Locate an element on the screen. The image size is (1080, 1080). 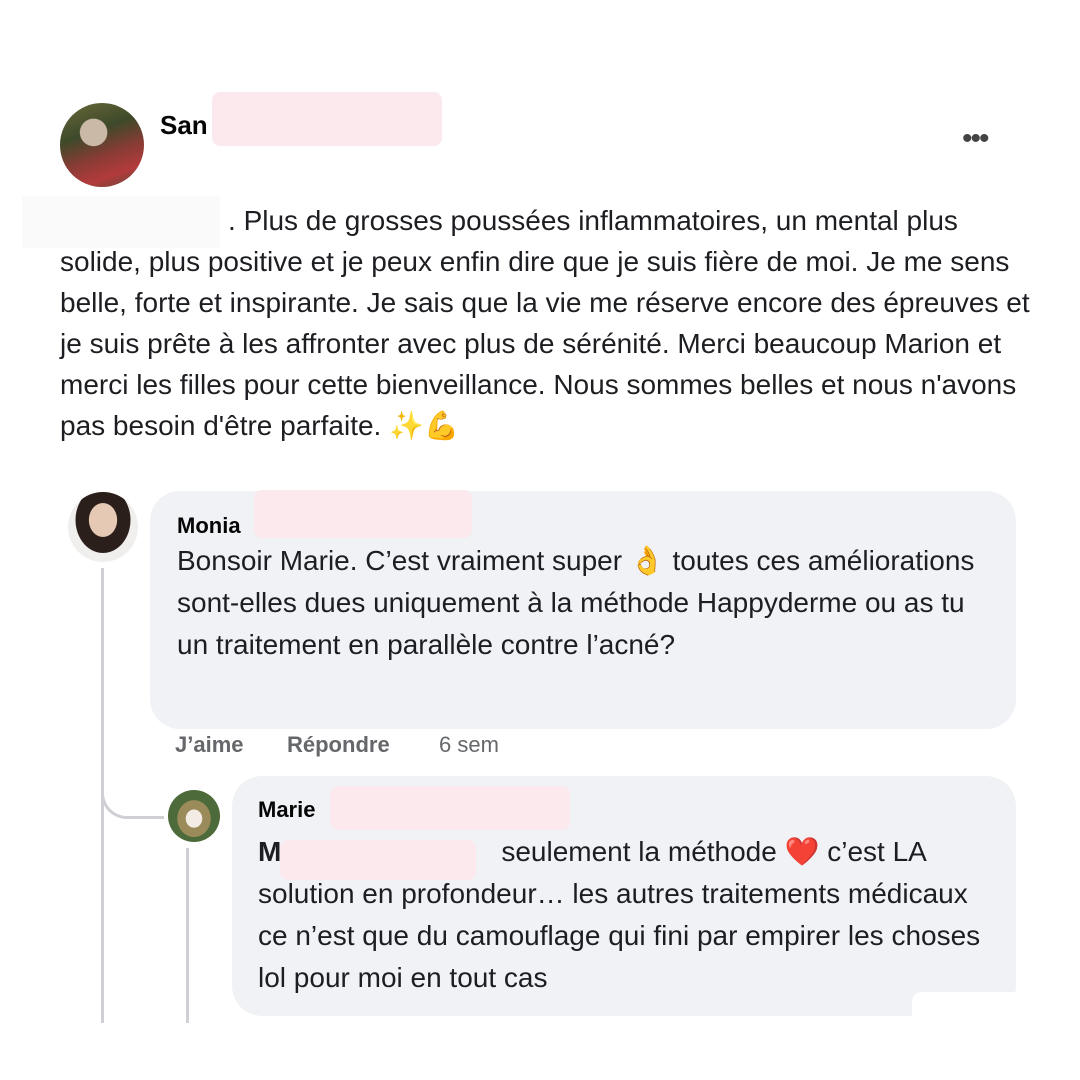
more-options-icon: ••• is located at coordinates (975, 139).